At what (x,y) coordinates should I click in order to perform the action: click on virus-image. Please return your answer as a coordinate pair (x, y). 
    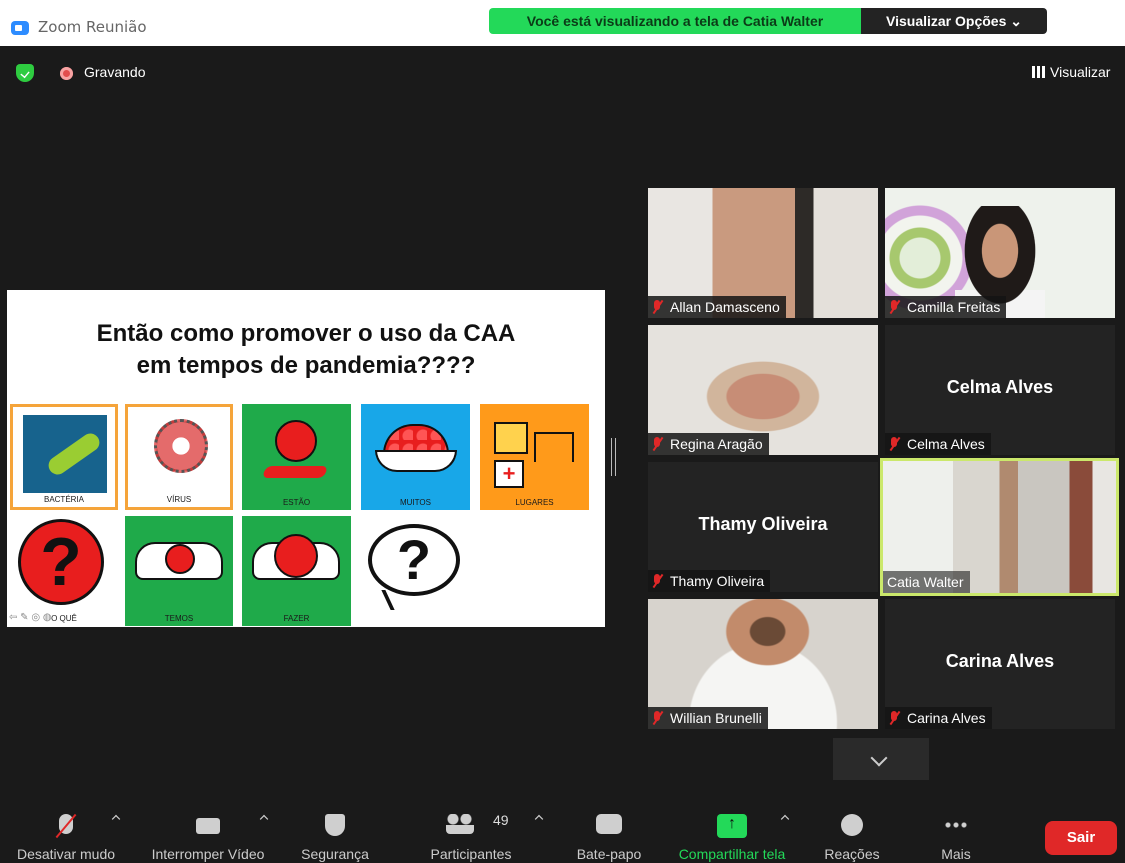
    Looking at the image, I should click on (181, 446).